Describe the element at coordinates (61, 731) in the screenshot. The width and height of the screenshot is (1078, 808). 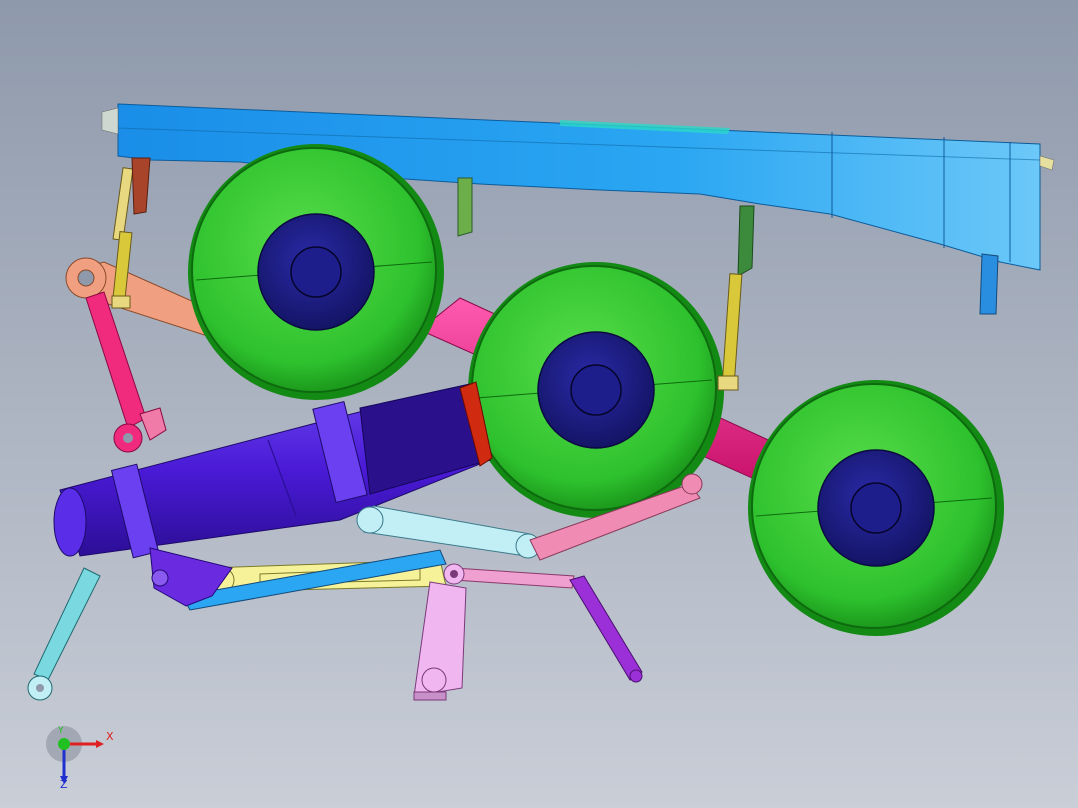
I see `y-axis-label: Y` at that location.